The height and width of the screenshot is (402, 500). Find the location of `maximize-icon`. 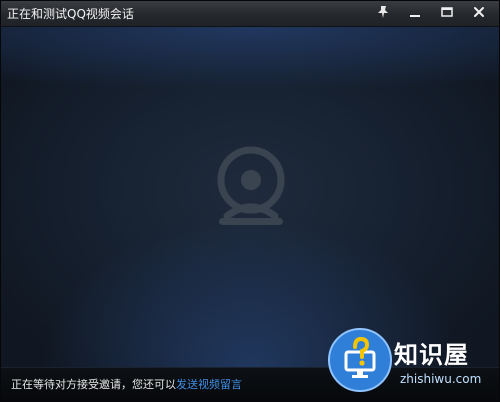

maximize-icon is located at coordinates (446, 12).